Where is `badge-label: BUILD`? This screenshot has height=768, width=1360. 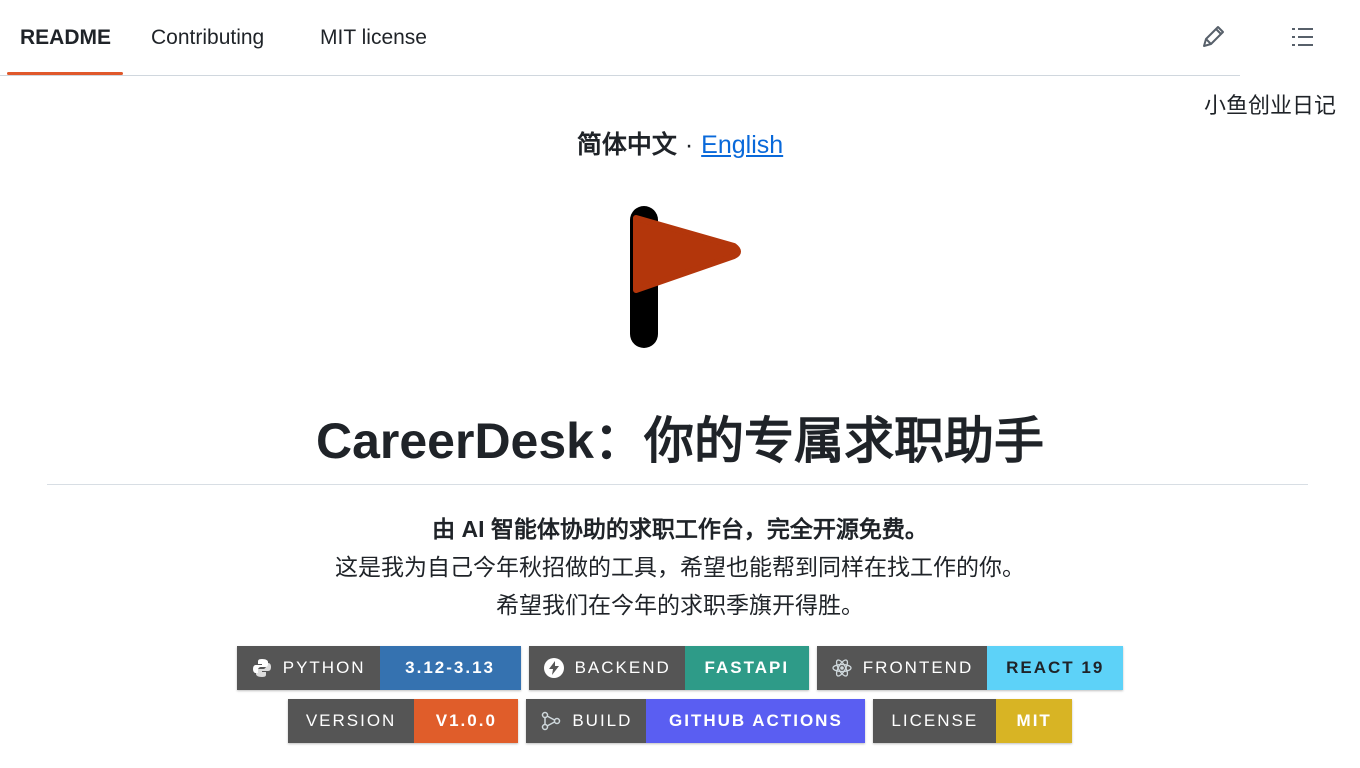 badge-label: BUILD is located at coordinates (586, 721).